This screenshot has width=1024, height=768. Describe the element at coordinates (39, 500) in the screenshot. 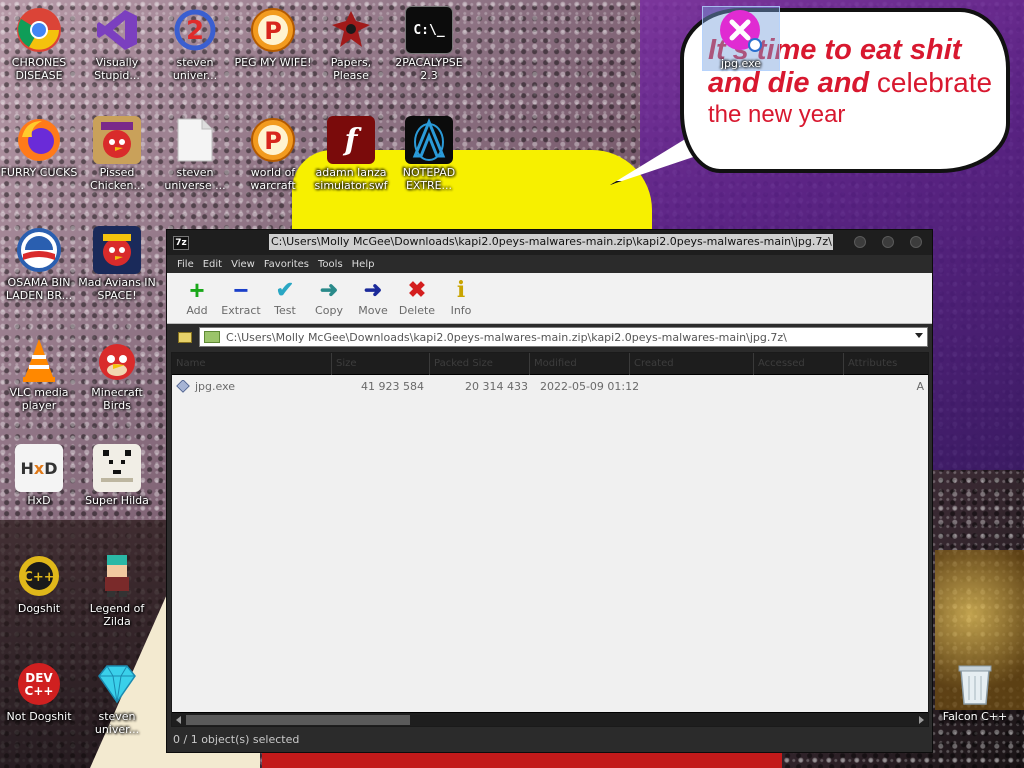

I see `desktop-icon-label: HxD` at that location.